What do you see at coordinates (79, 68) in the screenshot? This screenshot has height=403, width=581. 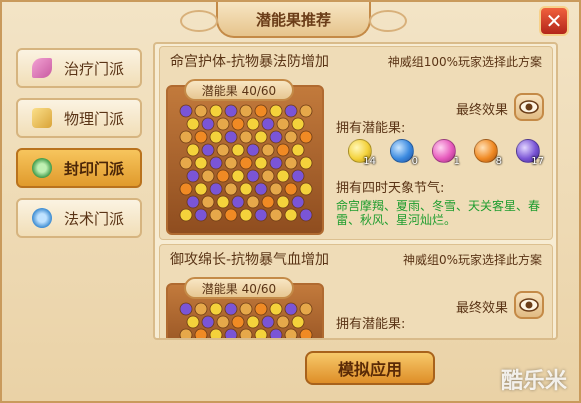 I see `tab-healing-school: 治疗门派` at bounding box center [79, 68].